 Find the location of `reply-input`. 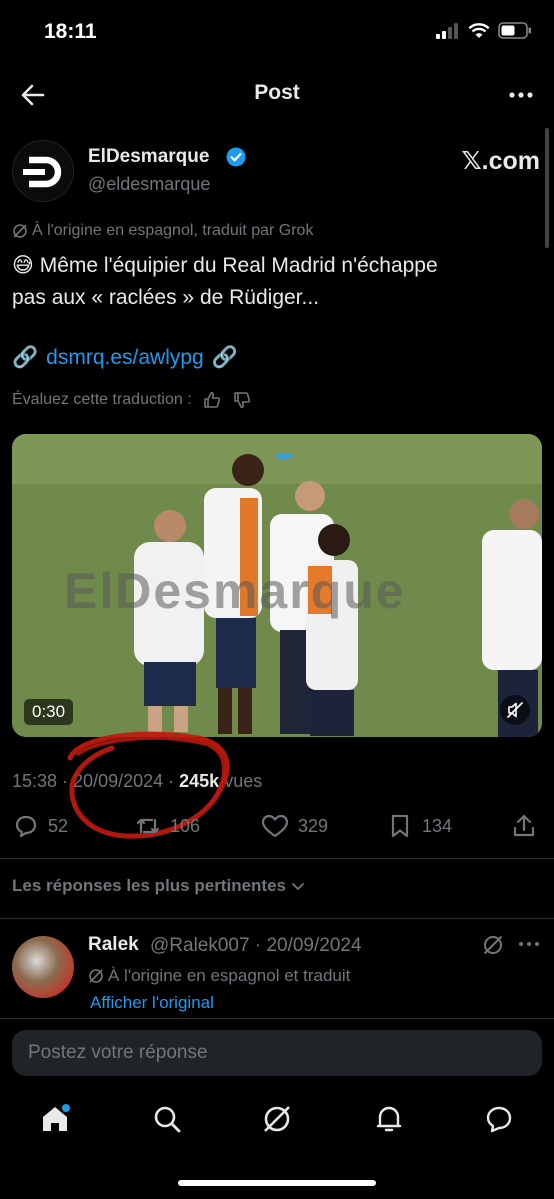

reply-input is located at coordinates (277, 1053).